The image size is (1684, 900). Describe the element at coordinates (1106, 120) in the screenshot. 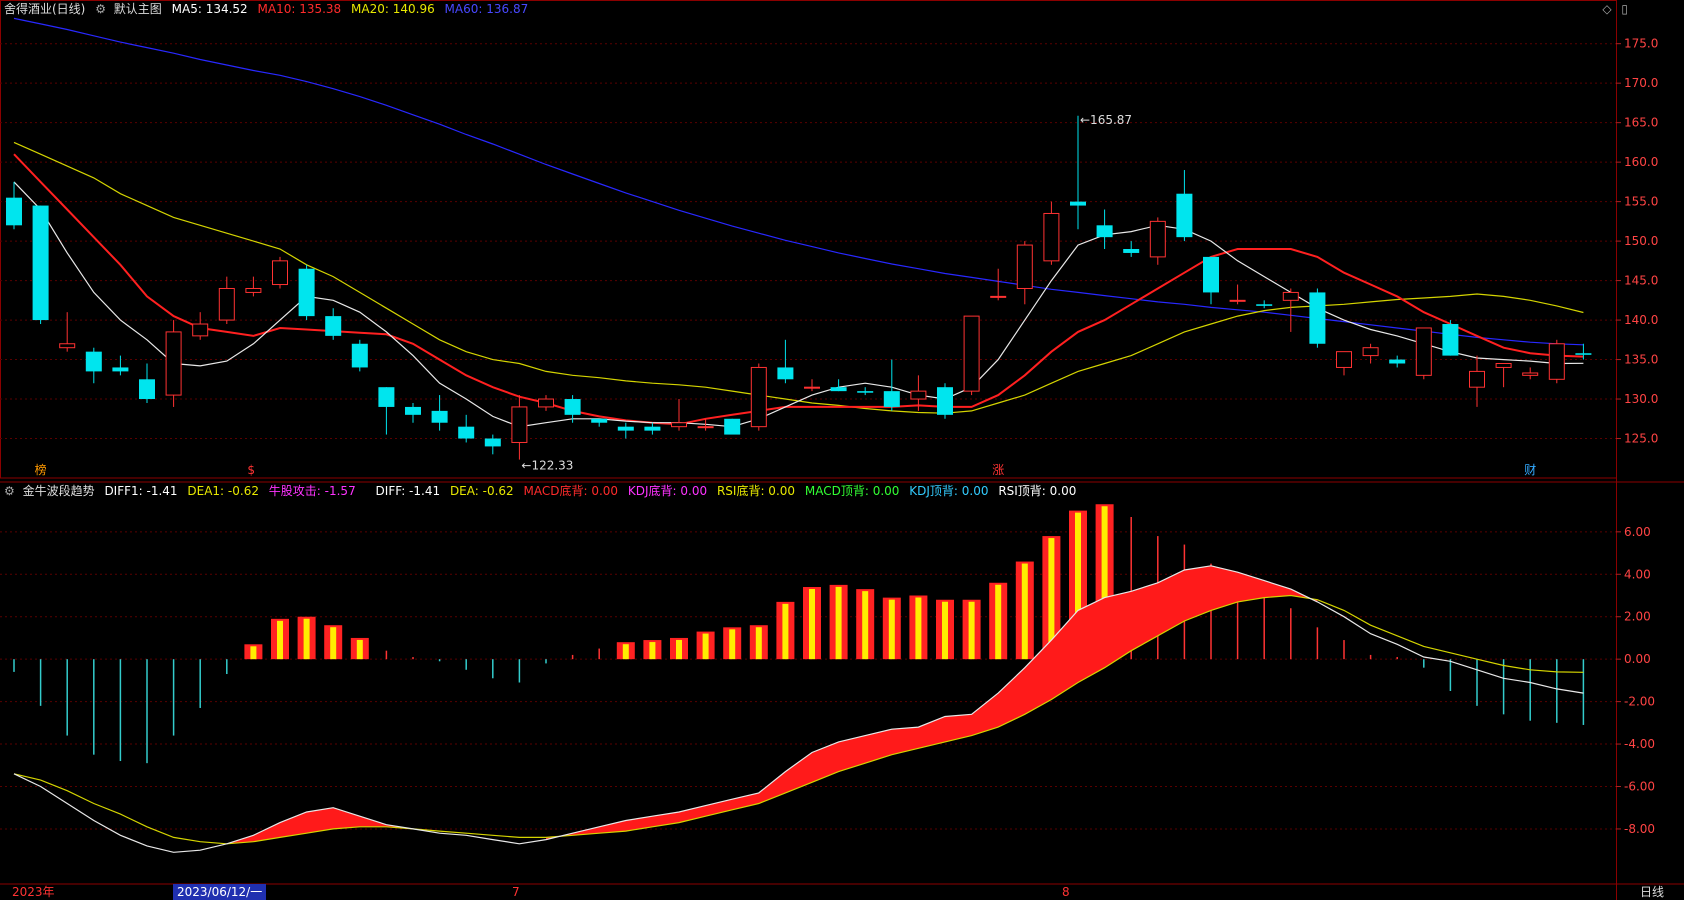

I see `high-price-annotation: ←165.87` at that location.